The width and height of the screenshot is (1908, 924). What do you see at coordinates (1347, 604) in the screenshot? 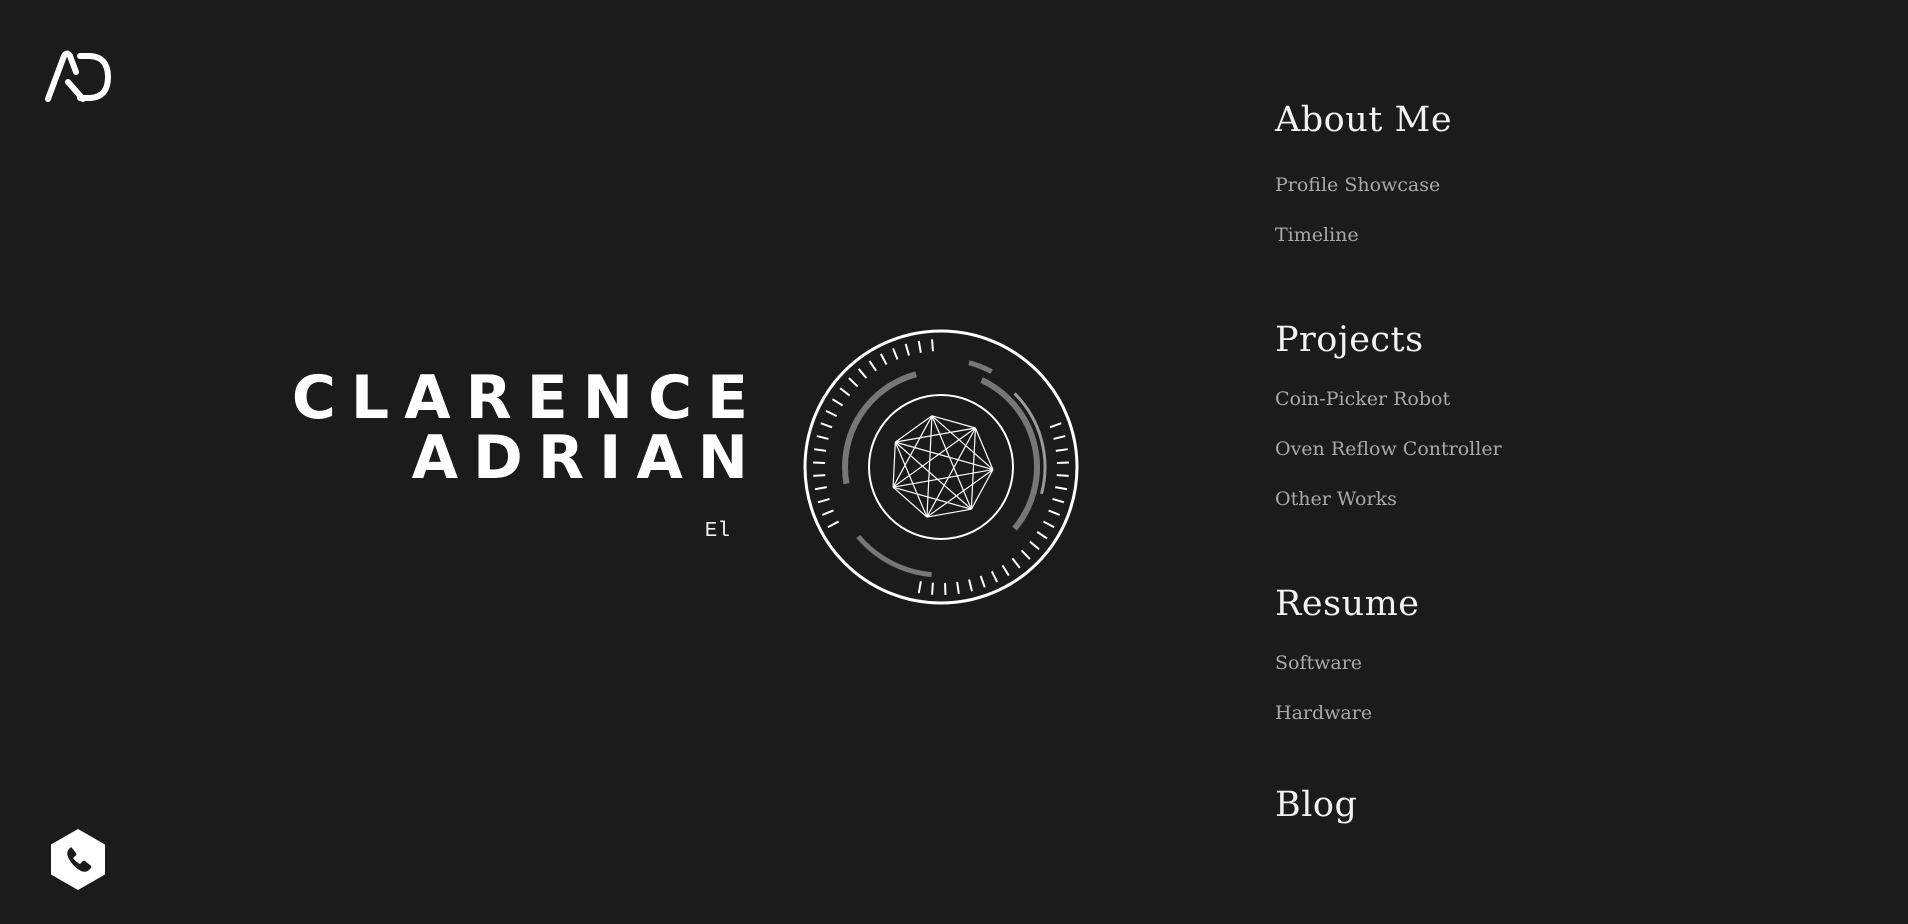
I see `nav-heading-resume: Resume` at bounding box center [1347, 604].